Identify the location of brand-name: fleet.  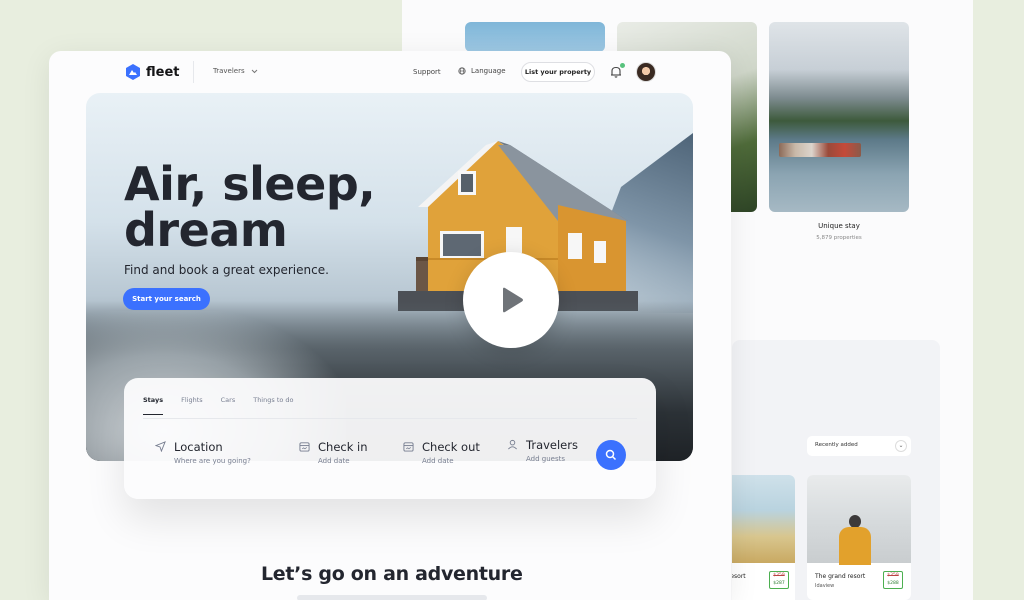
(163, 72).